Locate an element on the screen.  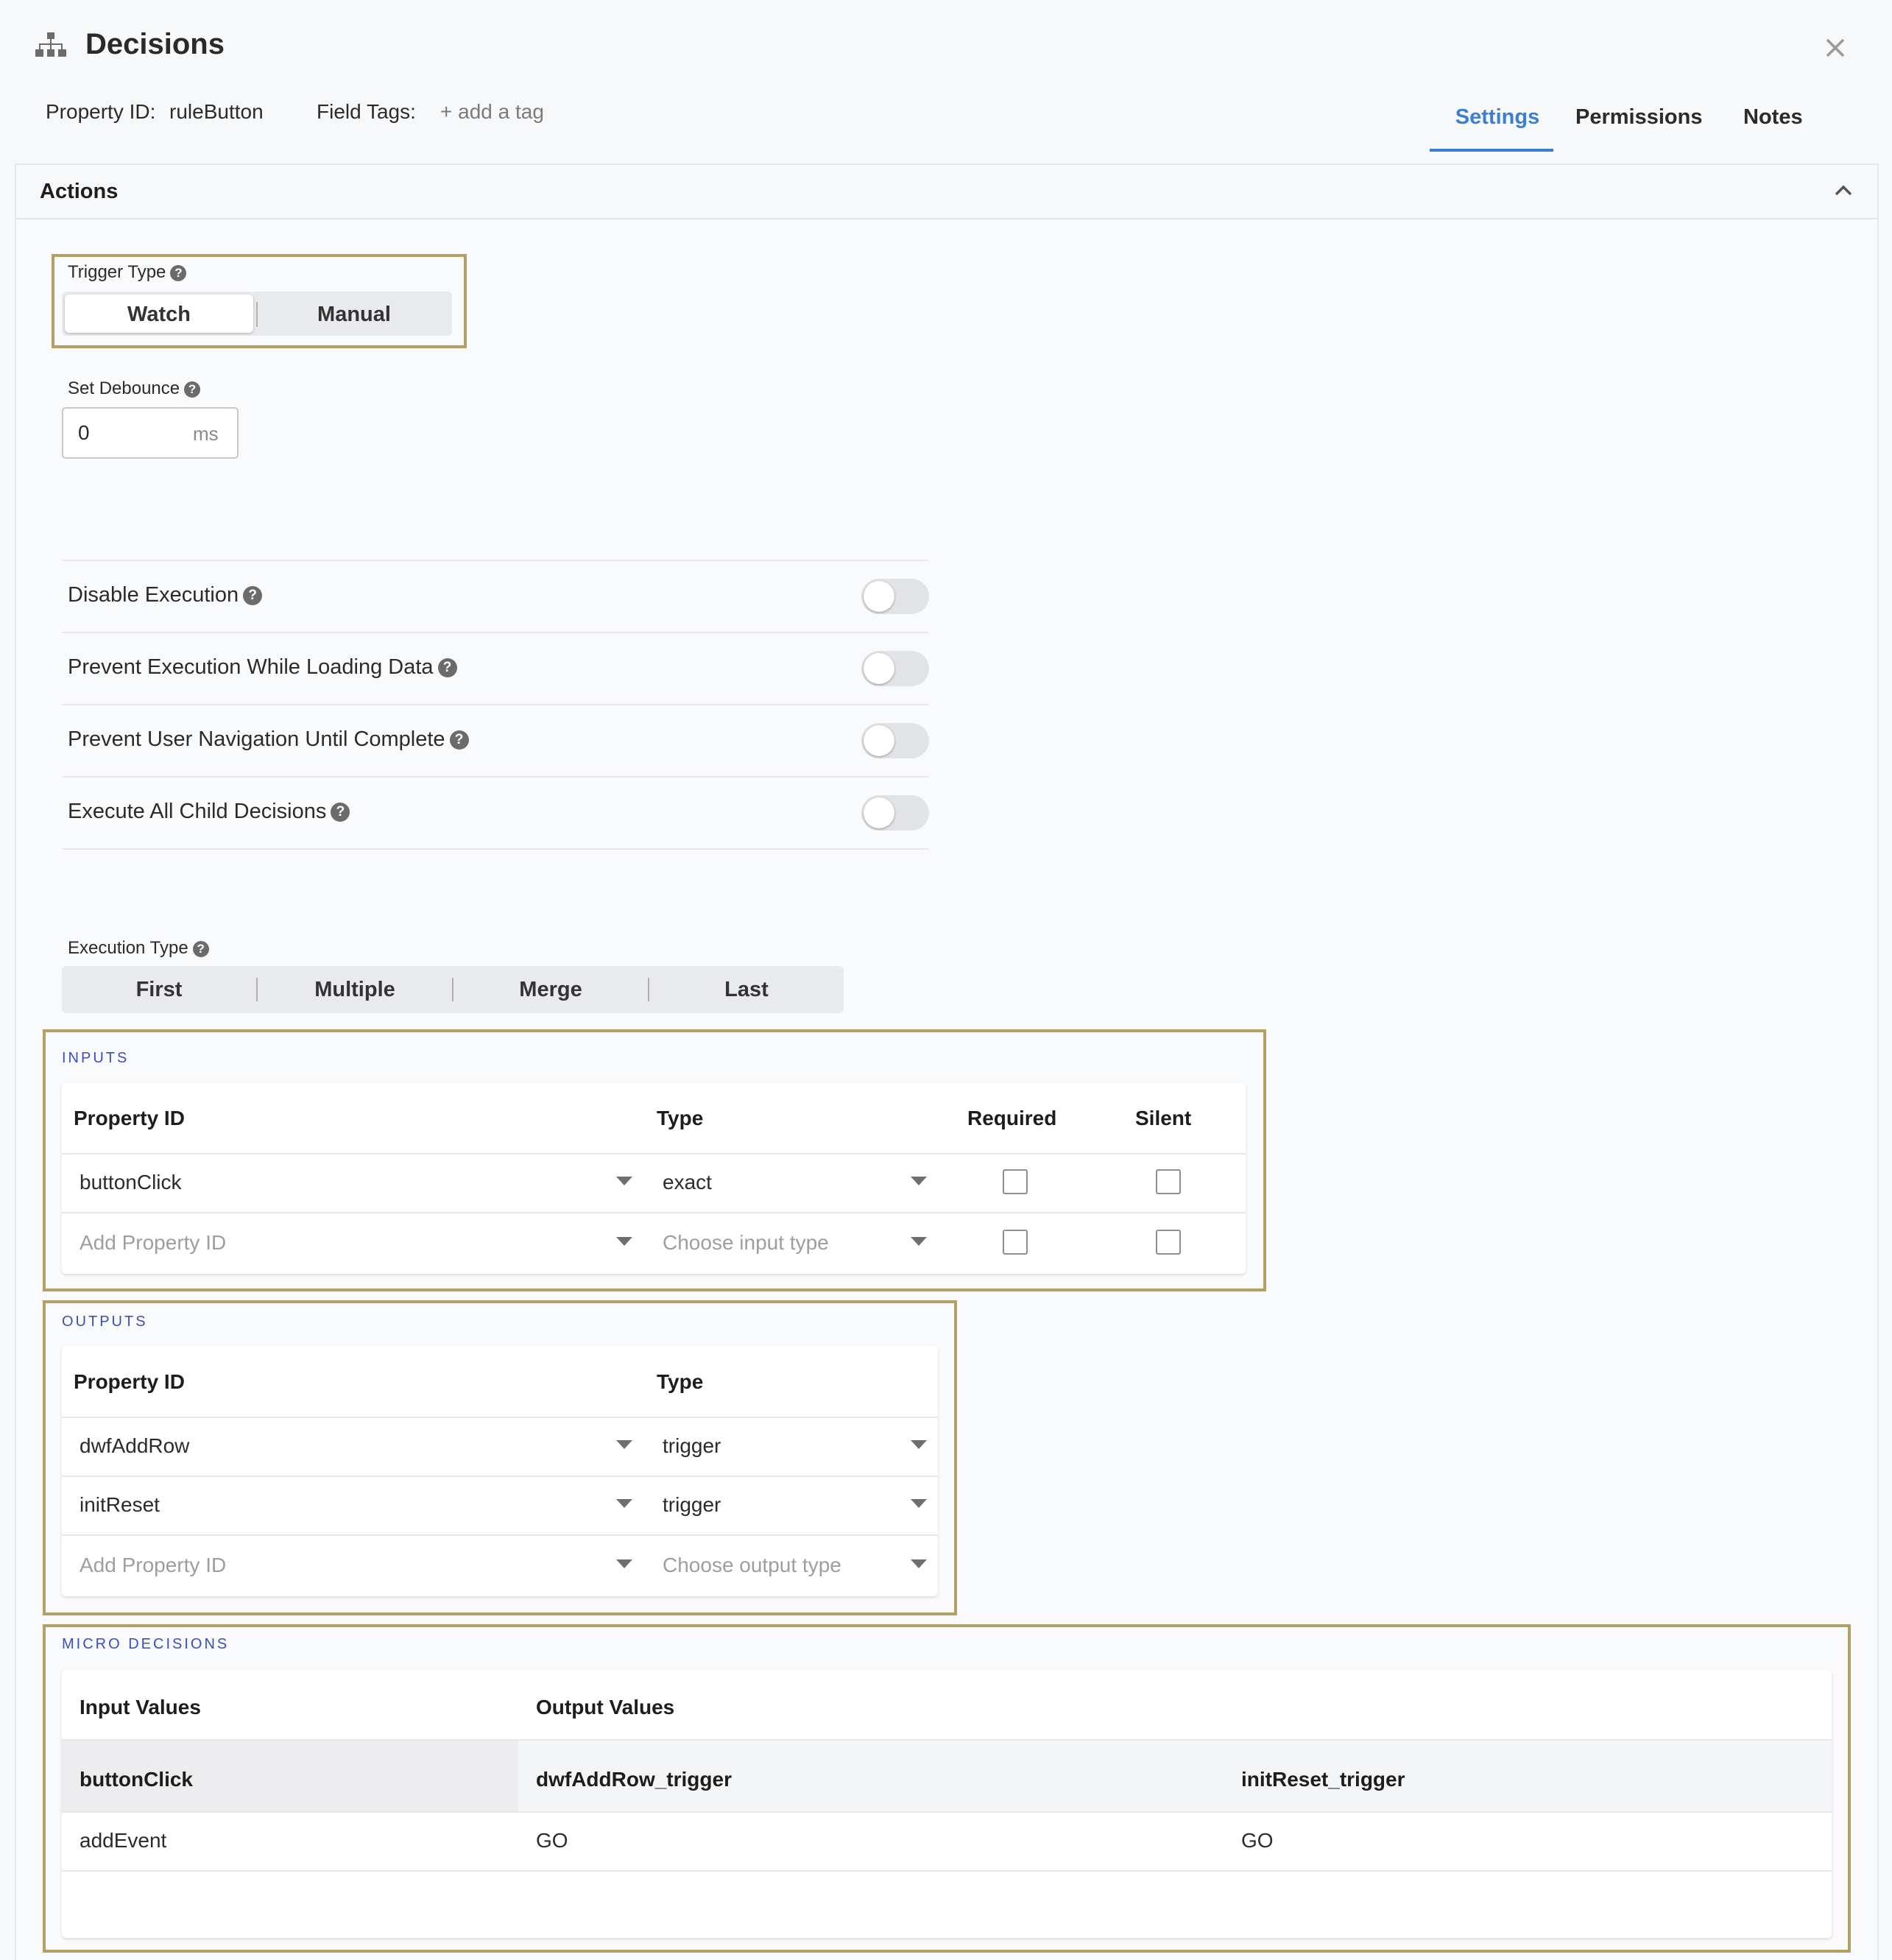
toggle-row-prevent-loading: Prevent Execution While Loading Data? is located at coordinates (262, 667).